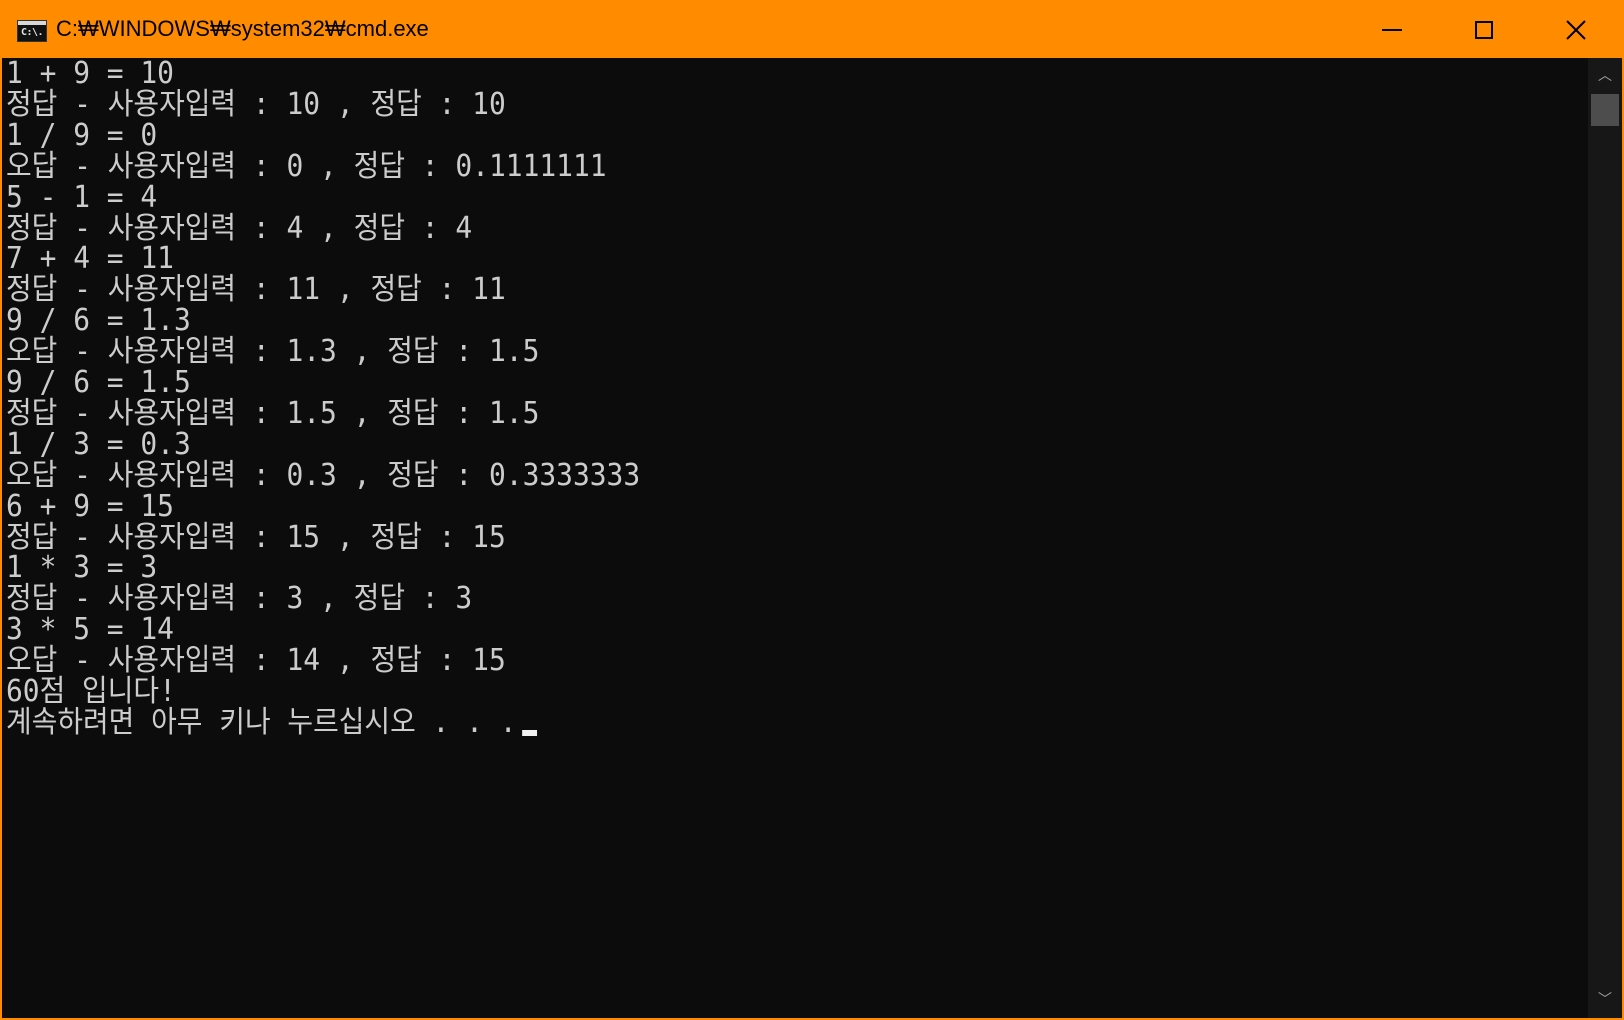 This screenshot has width=1624, height=1020. I want to click on console-line: 정답 - 사용자입력 : 10 , 정답 : 10, so click(256, 104).